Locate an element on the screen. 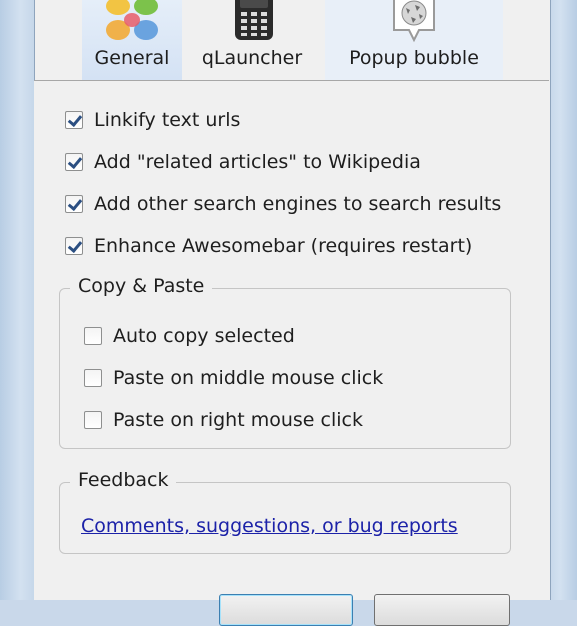  ok-button is located at coordinates (286, 610).